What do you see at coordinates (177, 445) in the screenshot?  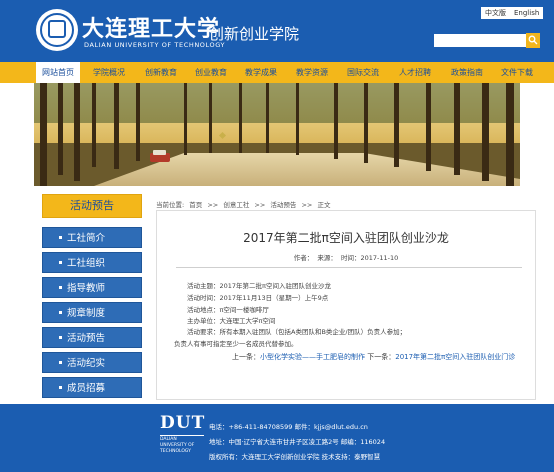 I see `dut-logo-sub-2: UNIVERSITY OF` at bounding box center [177, 445].